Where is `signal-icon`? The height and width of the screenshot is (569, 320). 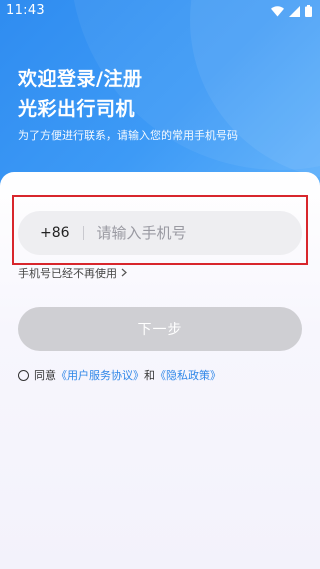 signal-icon is located at coordinates (294, 11).